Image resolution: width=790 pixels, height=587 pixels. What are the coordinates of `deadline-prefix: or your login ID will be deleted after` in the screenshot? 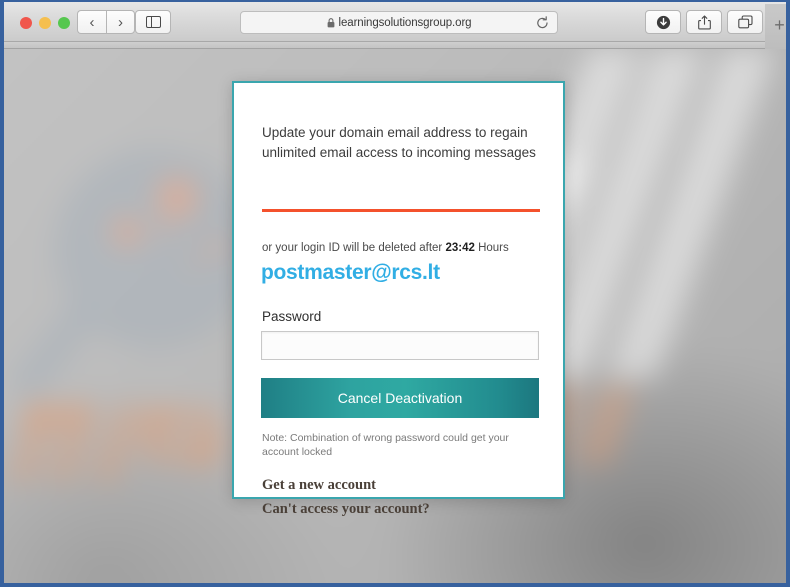 It's located at (354, 248).